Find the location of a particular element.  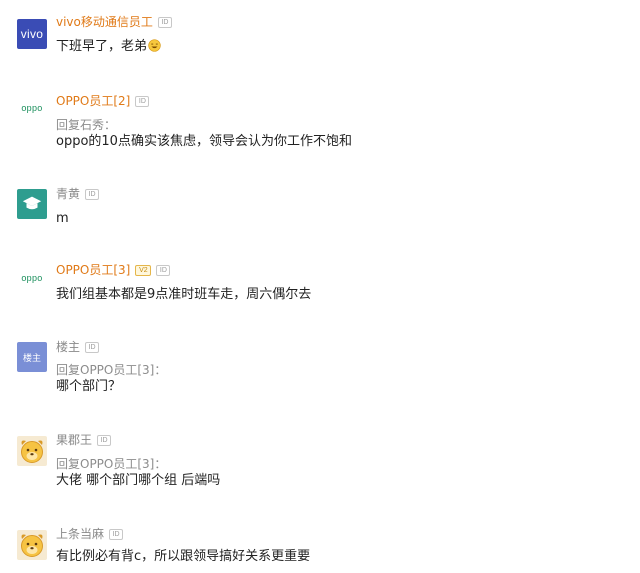

username: 果郡王 is located at coordinates (74, 440).